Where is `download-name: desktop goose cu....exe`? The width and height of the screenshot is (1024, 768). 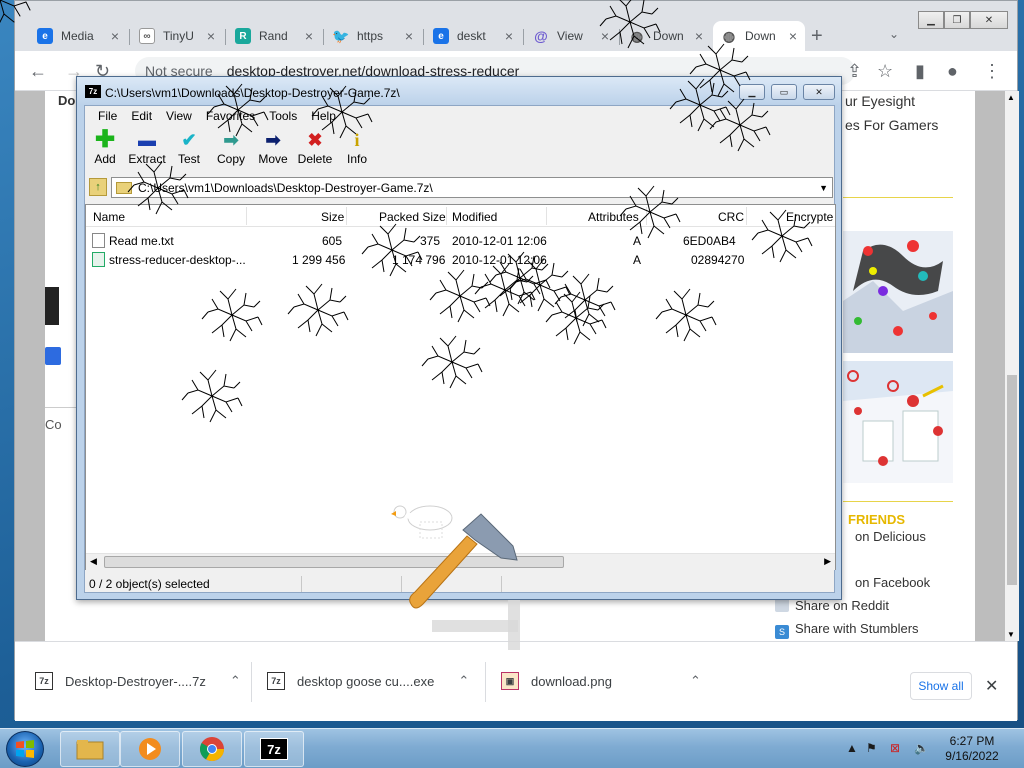 download-name: desktop goose cu....exe is located at coordinates (366, 681).